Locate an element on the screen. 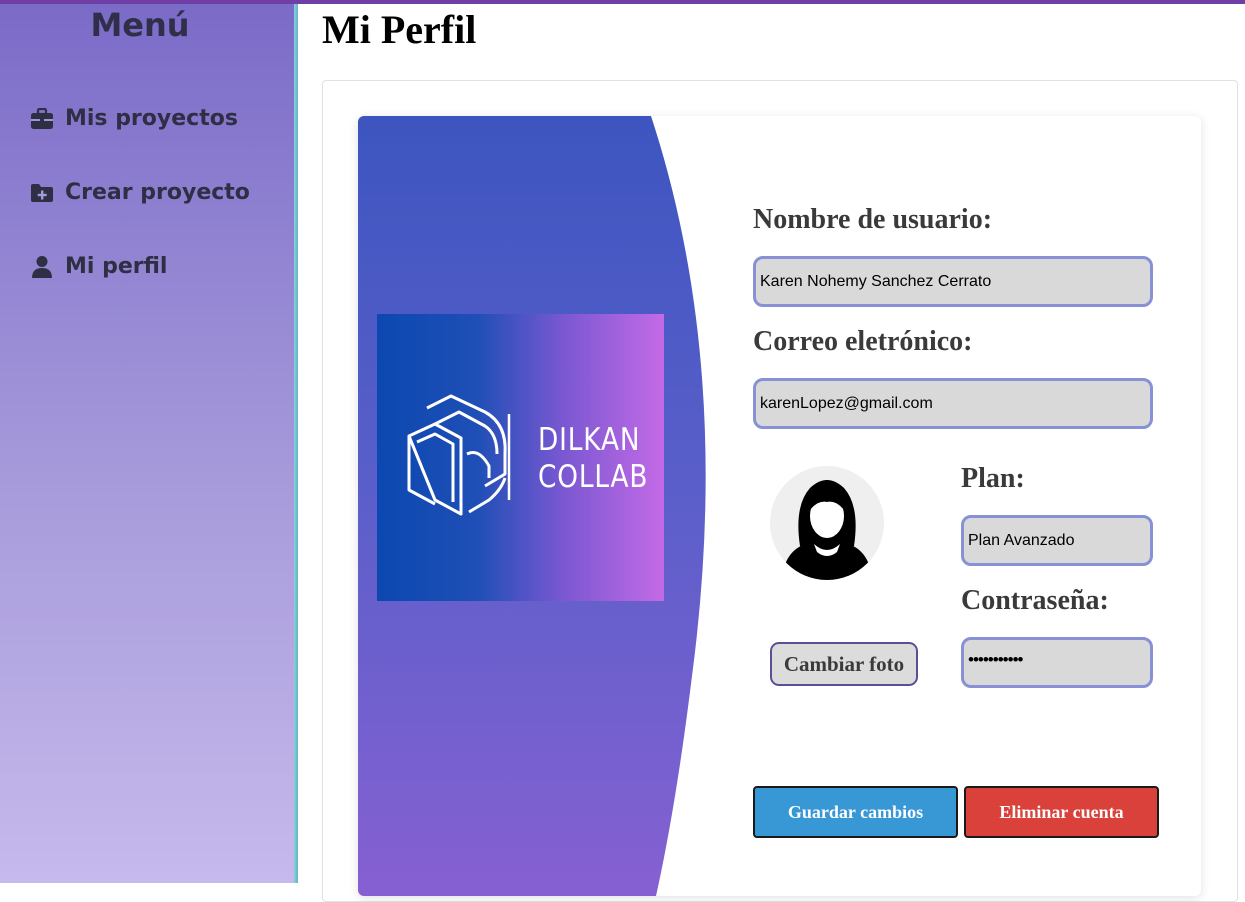  sidebar-item-crear-proyecto: Crear proyecto is located at coordinates (140, 192).